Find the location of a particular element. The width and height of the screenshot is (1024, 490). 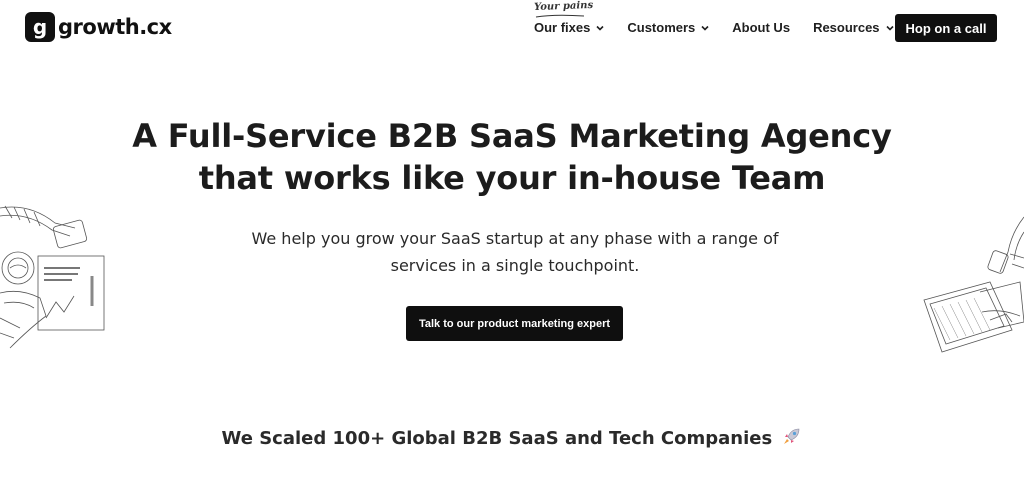

nav-item-about-us: About Us is located at coordinates (761, 27).